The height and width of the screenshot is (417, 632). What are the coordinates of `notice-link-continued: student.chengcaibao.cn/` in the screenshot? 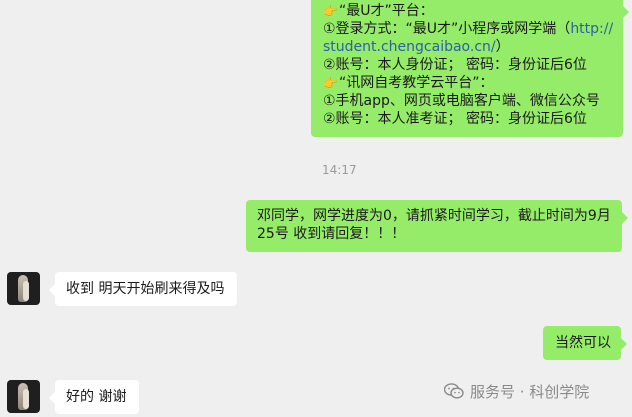 It's located at (409, 47).